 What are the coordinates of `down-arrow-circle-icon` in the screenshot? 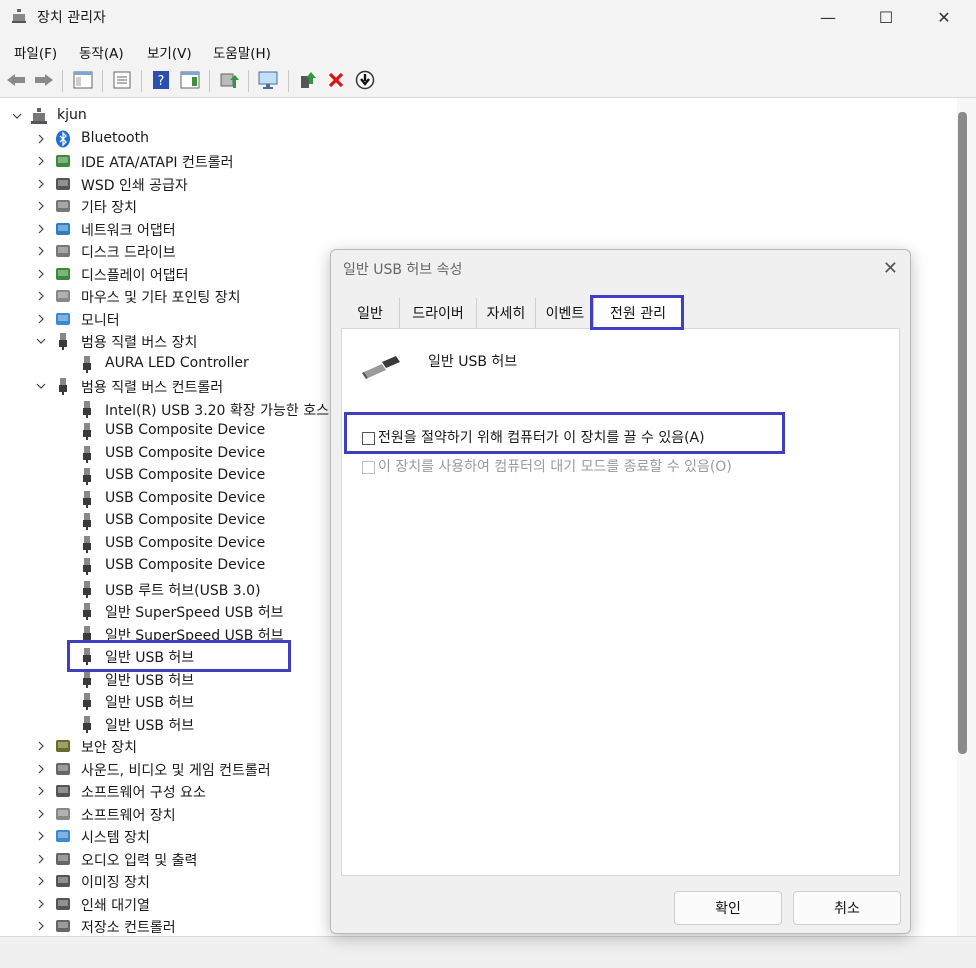 It's located at (365, 80).